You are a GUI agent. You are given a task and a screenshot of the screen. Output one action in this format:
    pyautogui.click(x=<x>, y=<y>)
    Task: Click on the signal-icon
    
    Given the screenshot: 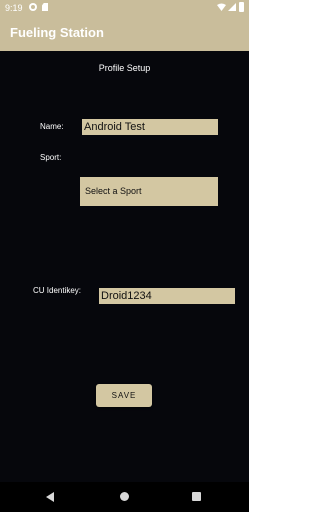 What is the action you would take?
    pyautogui.click(x=232, y=7)
    